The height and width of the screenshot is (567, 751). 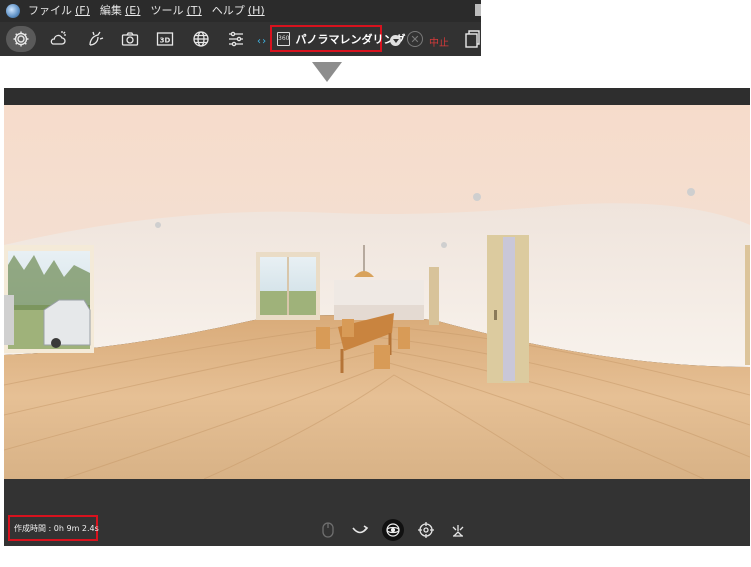 I want to click on weather-button, so click(x=58, y=39).